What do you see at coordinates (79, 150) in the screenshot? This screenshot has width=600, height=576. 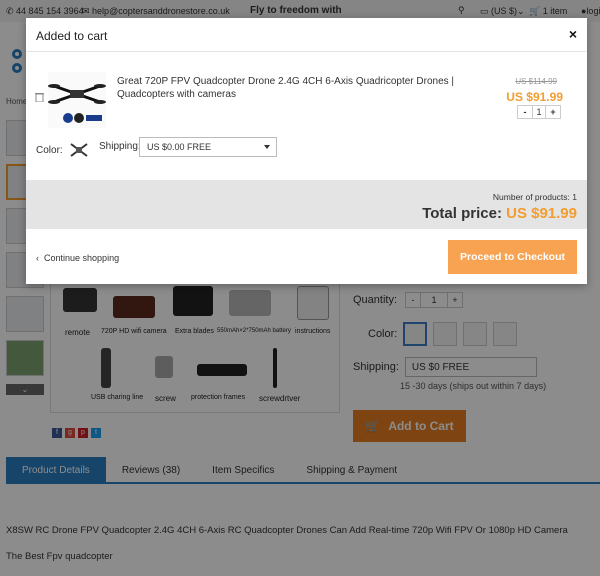 I see `color-swatch-drone` at bounding box center [79, 150].